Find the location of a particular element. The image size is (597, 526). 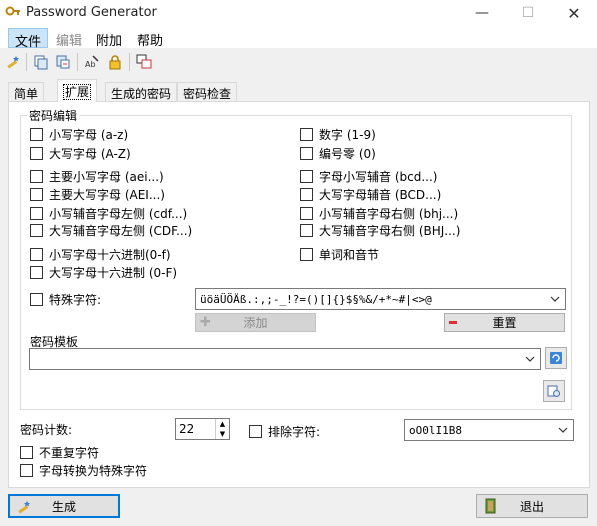

option-special-chars: 特殊字符: is located at coordinates (65, 299).